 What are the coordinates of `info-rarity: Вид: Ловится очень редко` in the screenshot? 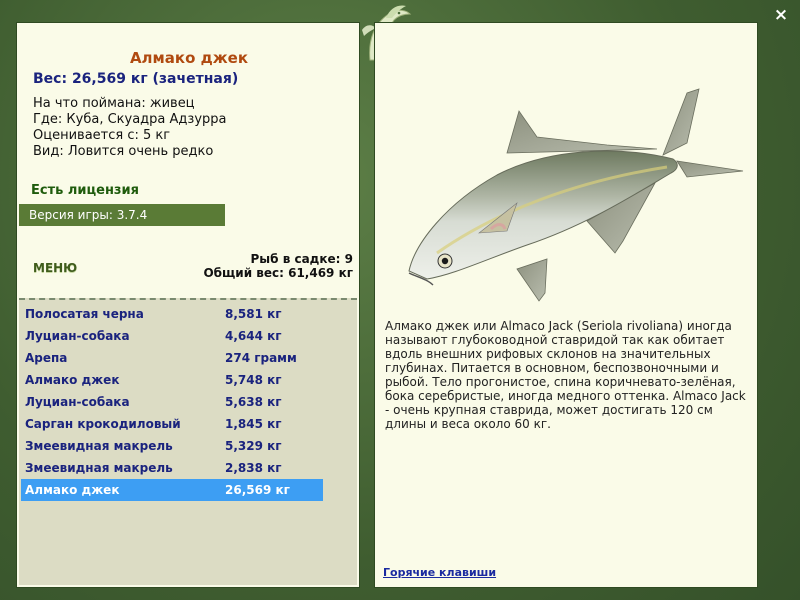 It's located at (123, 151).